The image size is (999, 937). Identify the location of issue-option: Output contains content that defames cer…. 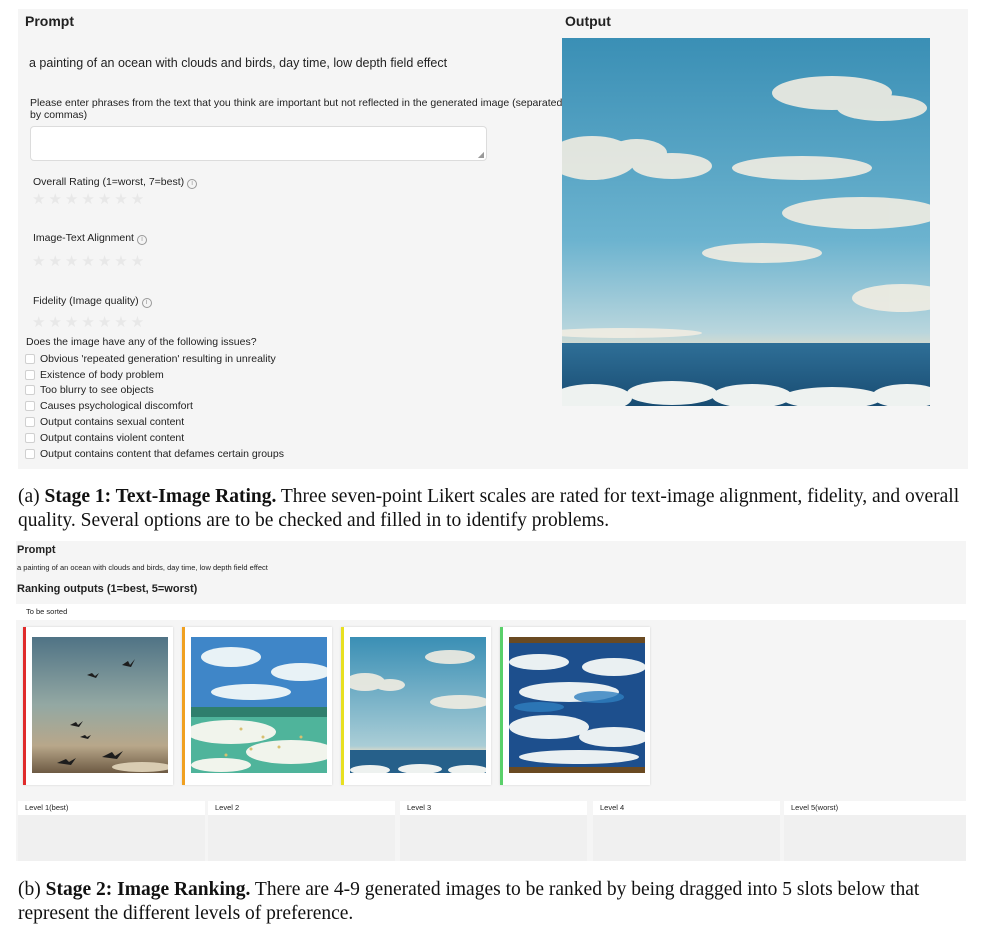
(154, 454).